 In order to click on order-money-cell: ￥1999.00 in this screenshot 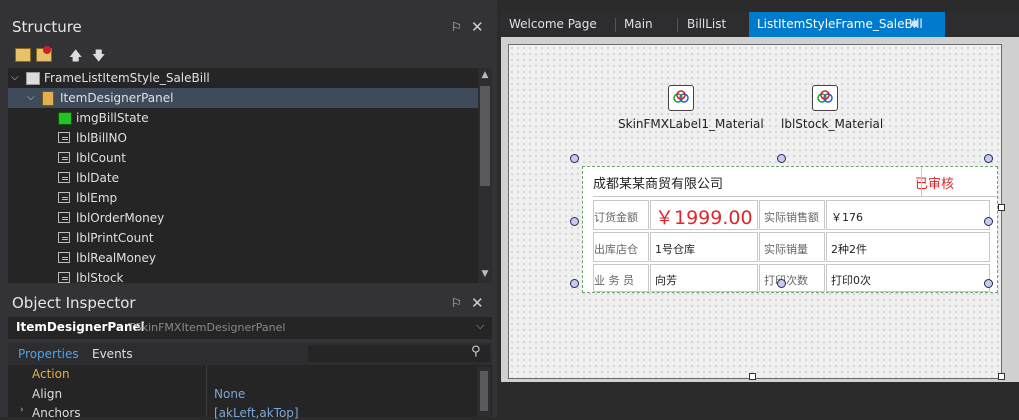, I will do `click(704, 215)`.